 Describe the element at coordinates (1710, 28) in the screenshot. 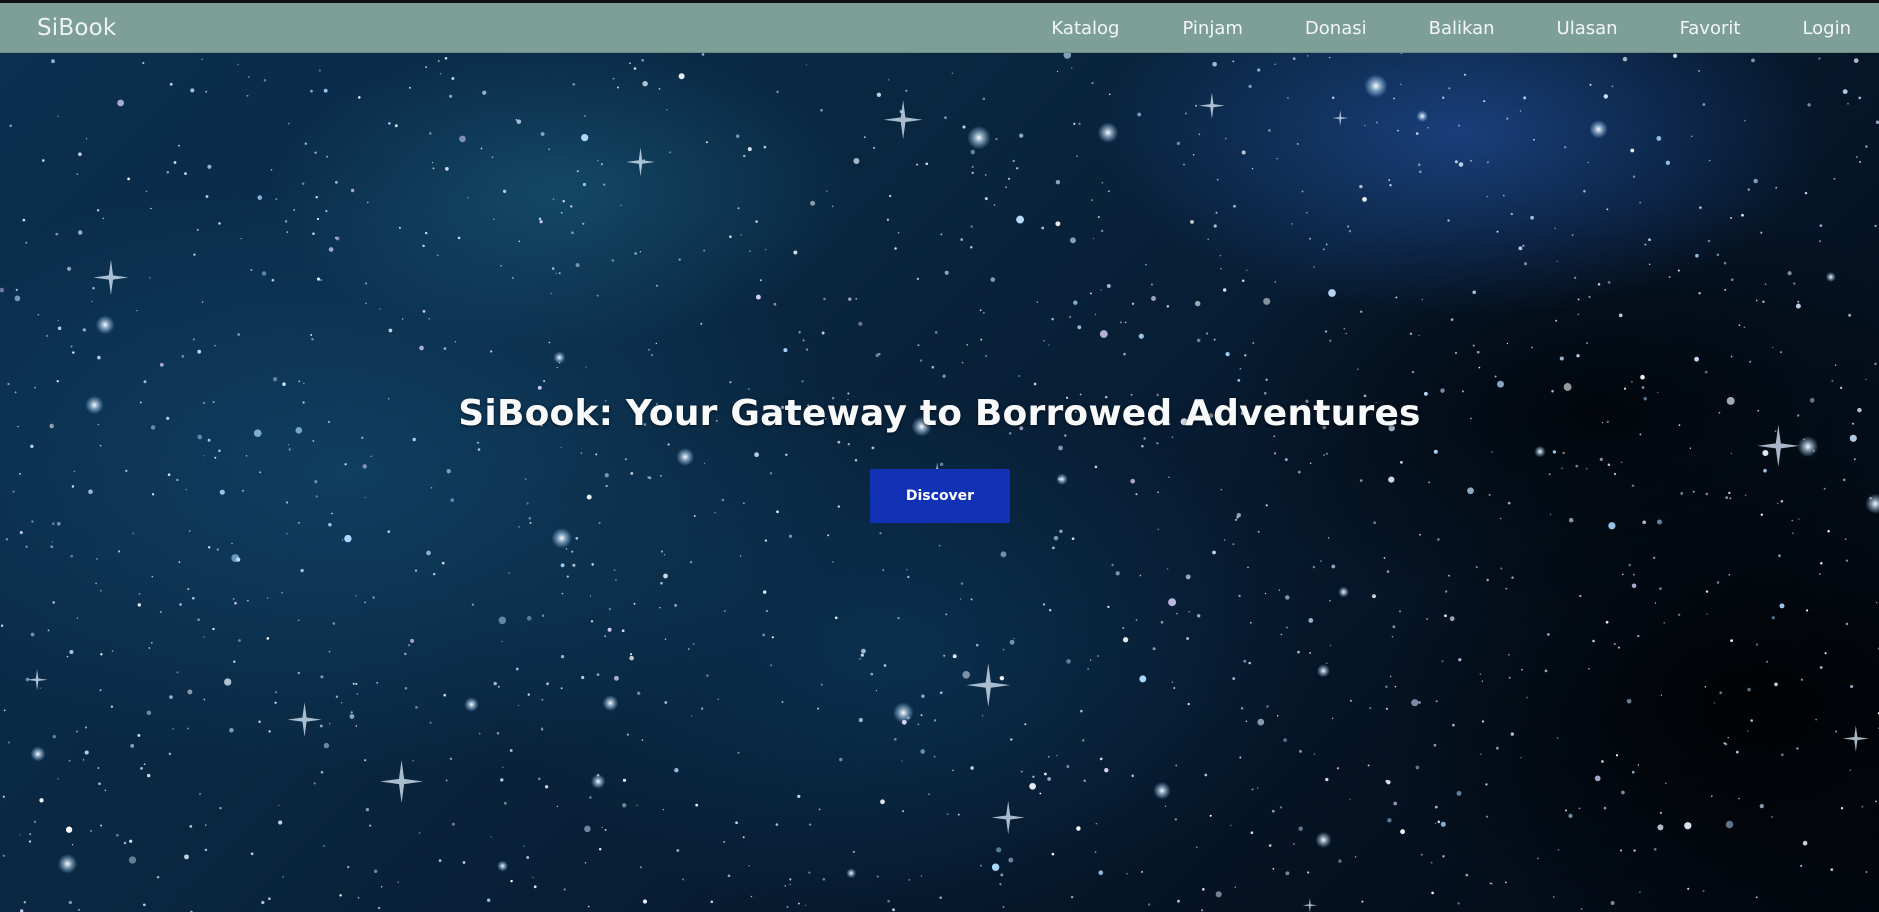

I see `nav-link-favorit: Favorit` at that location.